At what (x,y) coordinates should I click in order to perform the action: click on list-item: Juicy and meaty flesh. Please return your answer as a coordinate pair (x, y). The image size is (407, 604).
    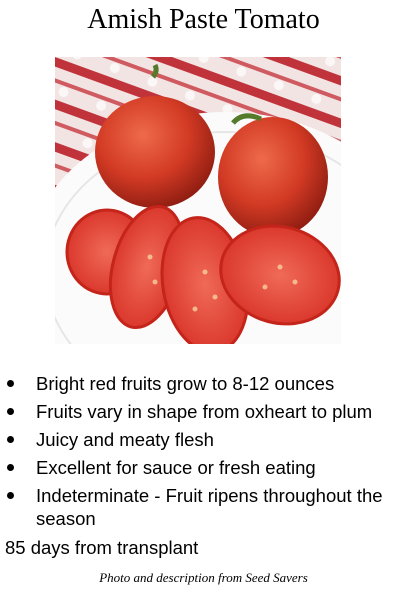
    Looking at the image, I should click on (203, 439).